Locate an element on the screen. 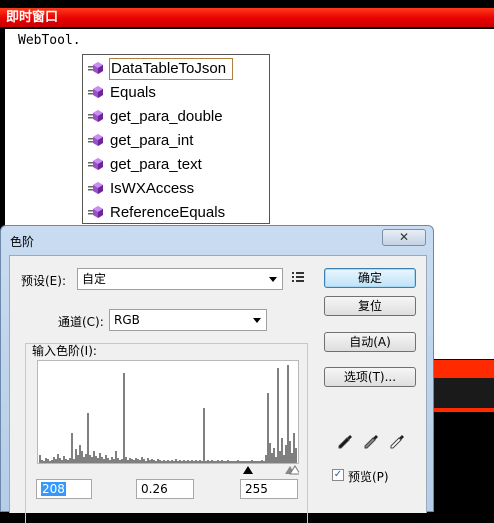 The height and width of the screenshot is (523, 494). black-eyedropper-icon is located at coordinates (345, 442).